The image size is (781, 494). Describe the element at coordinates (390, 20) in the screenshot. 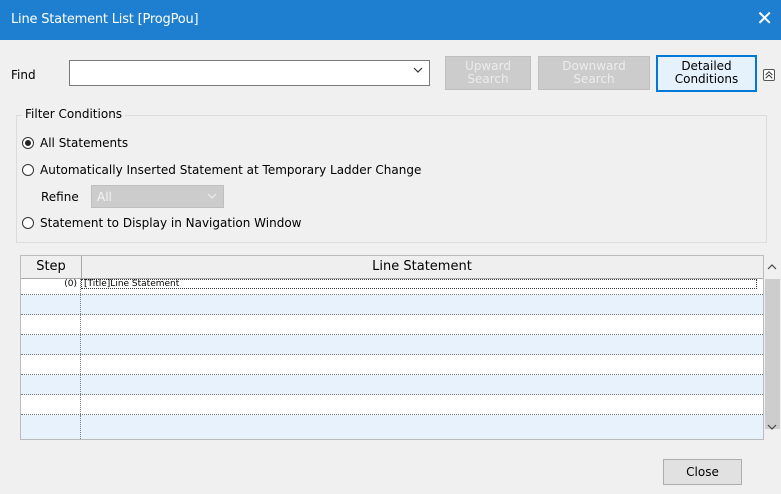

I see `title-bar: Line Statement List [ProgPou] ✕` at that location.